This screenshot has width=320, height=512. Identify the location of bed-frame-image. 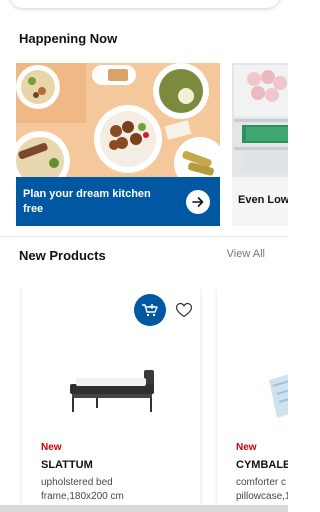
(112, 391).